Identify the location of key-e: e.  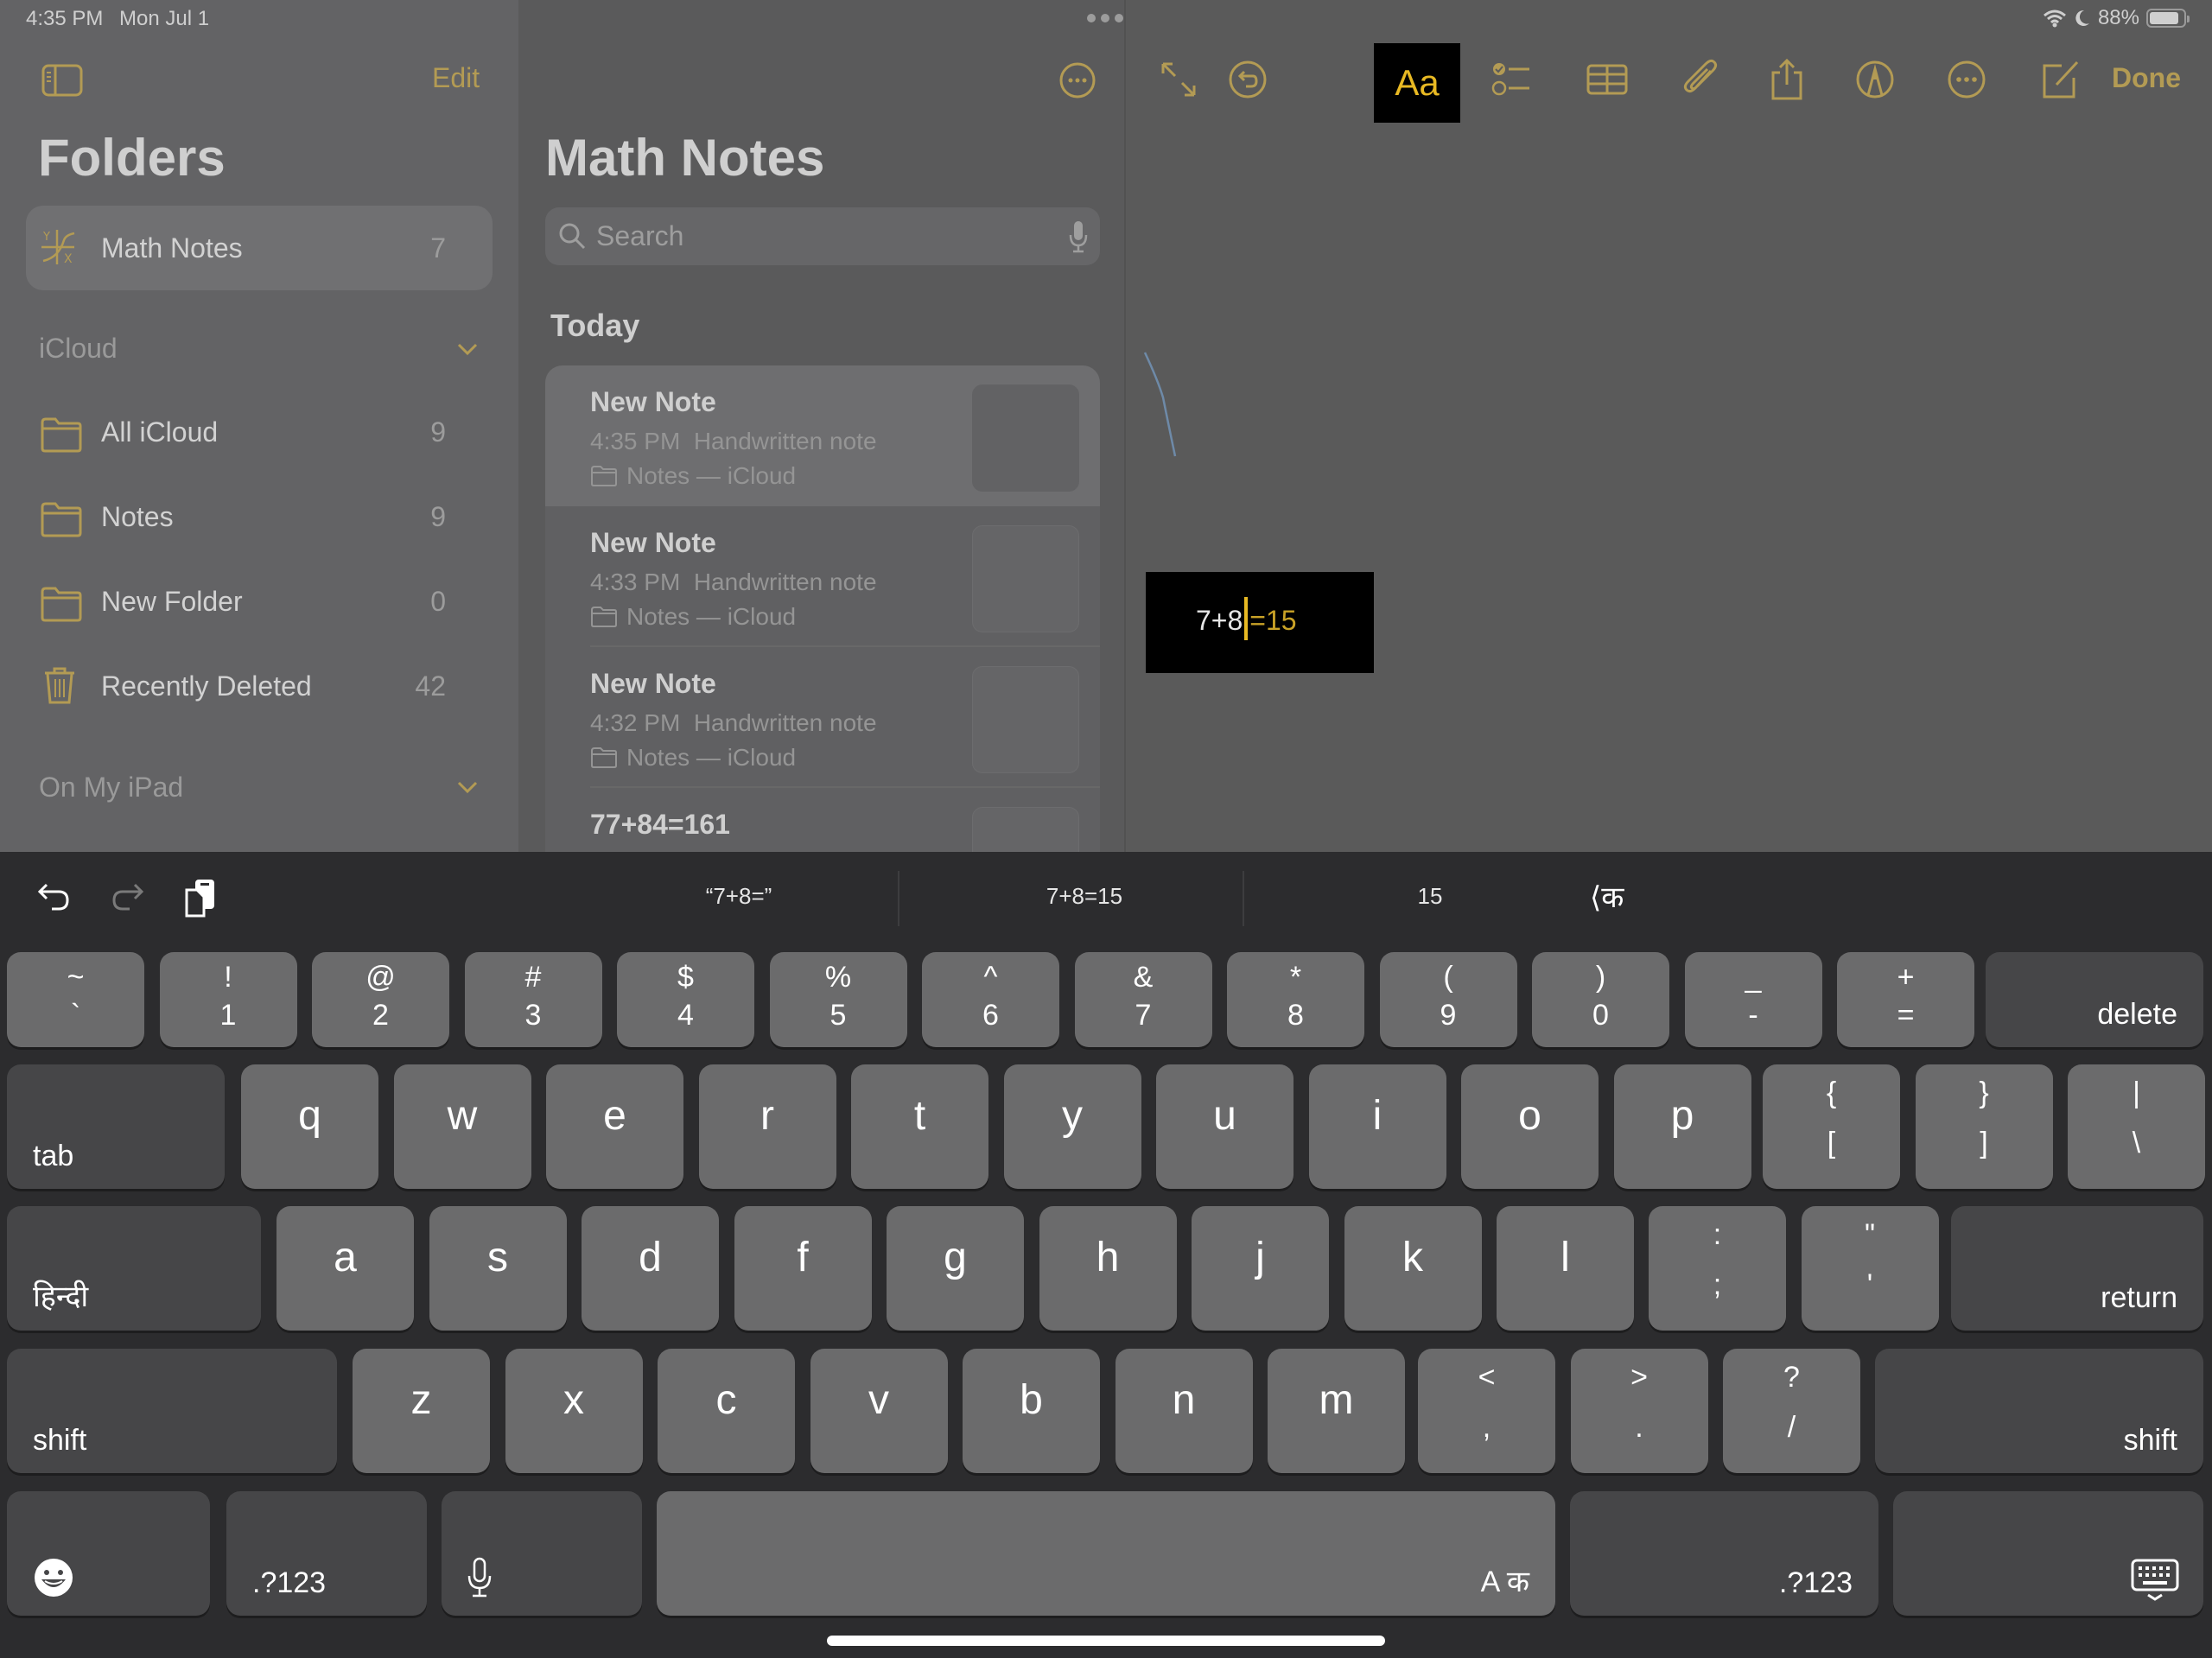
(614, 1126).